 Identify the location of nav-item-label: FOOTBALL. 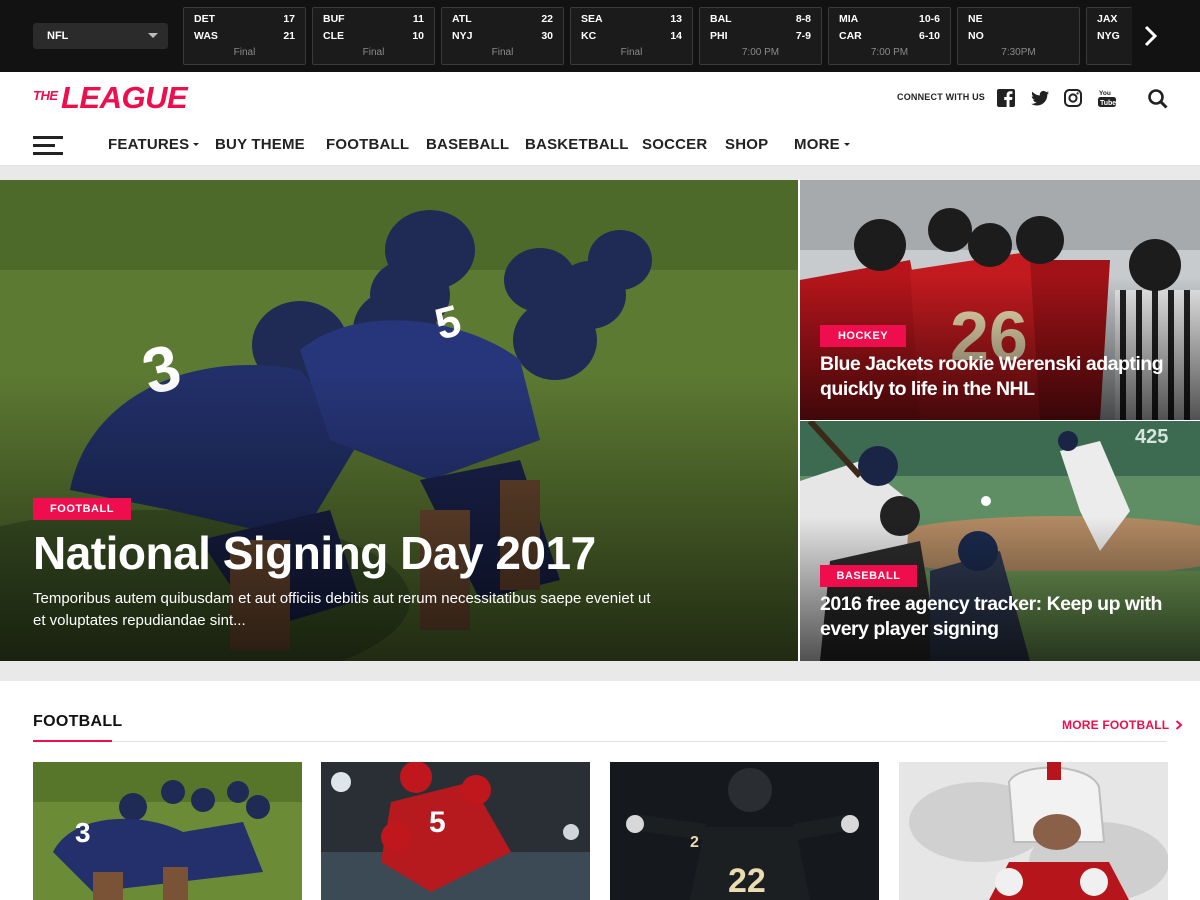
(368, 144).